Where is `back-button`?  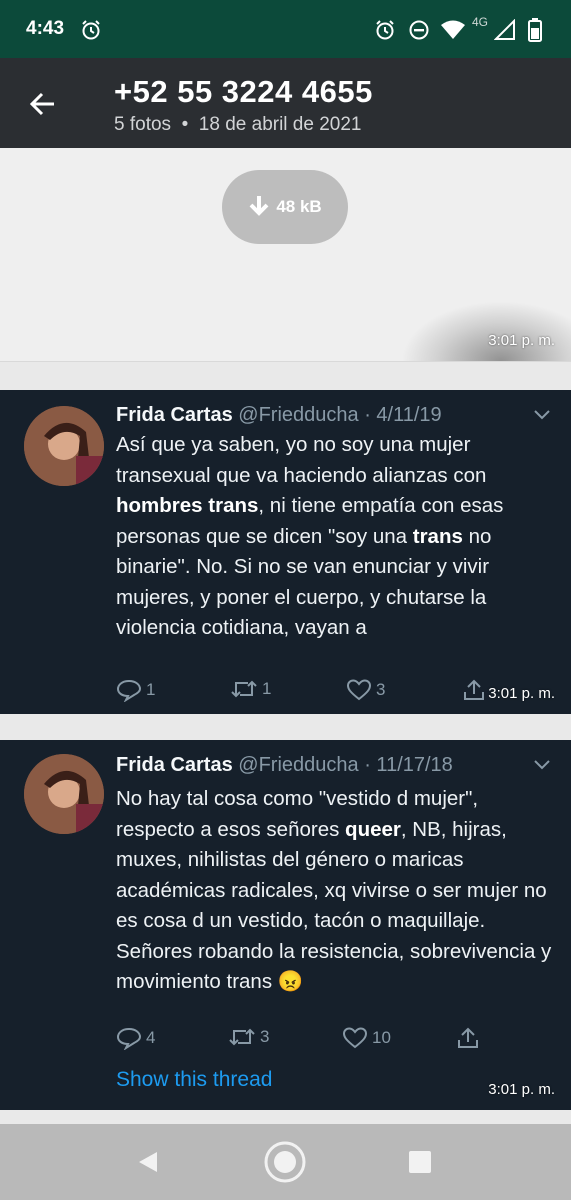 back-button is located at coordinates (42, 104).